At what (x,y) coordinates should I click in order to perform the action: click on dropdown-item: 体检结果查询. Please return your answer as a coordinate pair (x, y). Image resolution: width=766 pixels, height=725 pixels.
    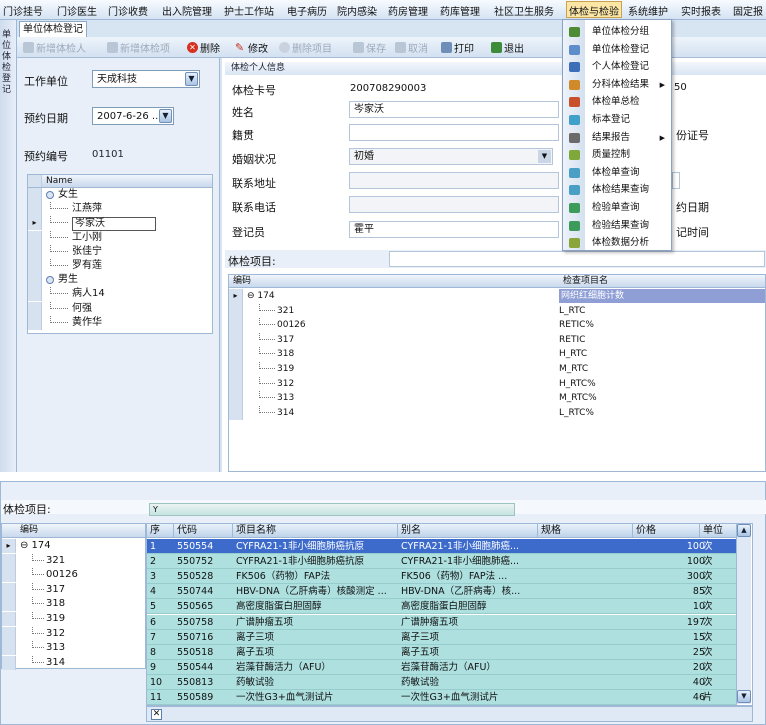
    Looking at the image, I should click on (617, 190).